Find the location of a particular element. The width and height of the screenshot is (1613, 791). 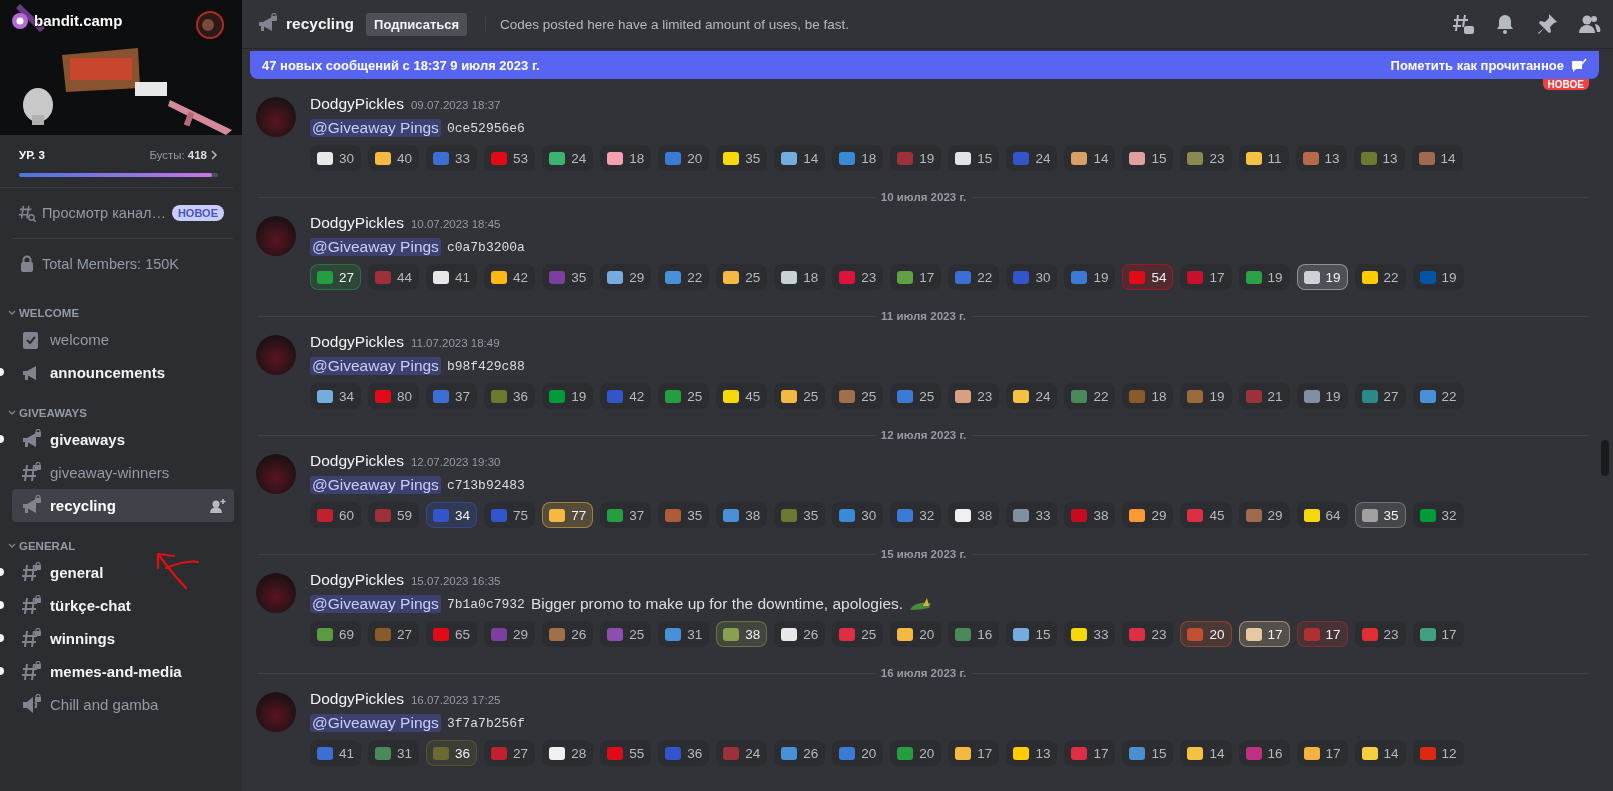

reaction-button: 64 is located at coordinates (1322, 515).